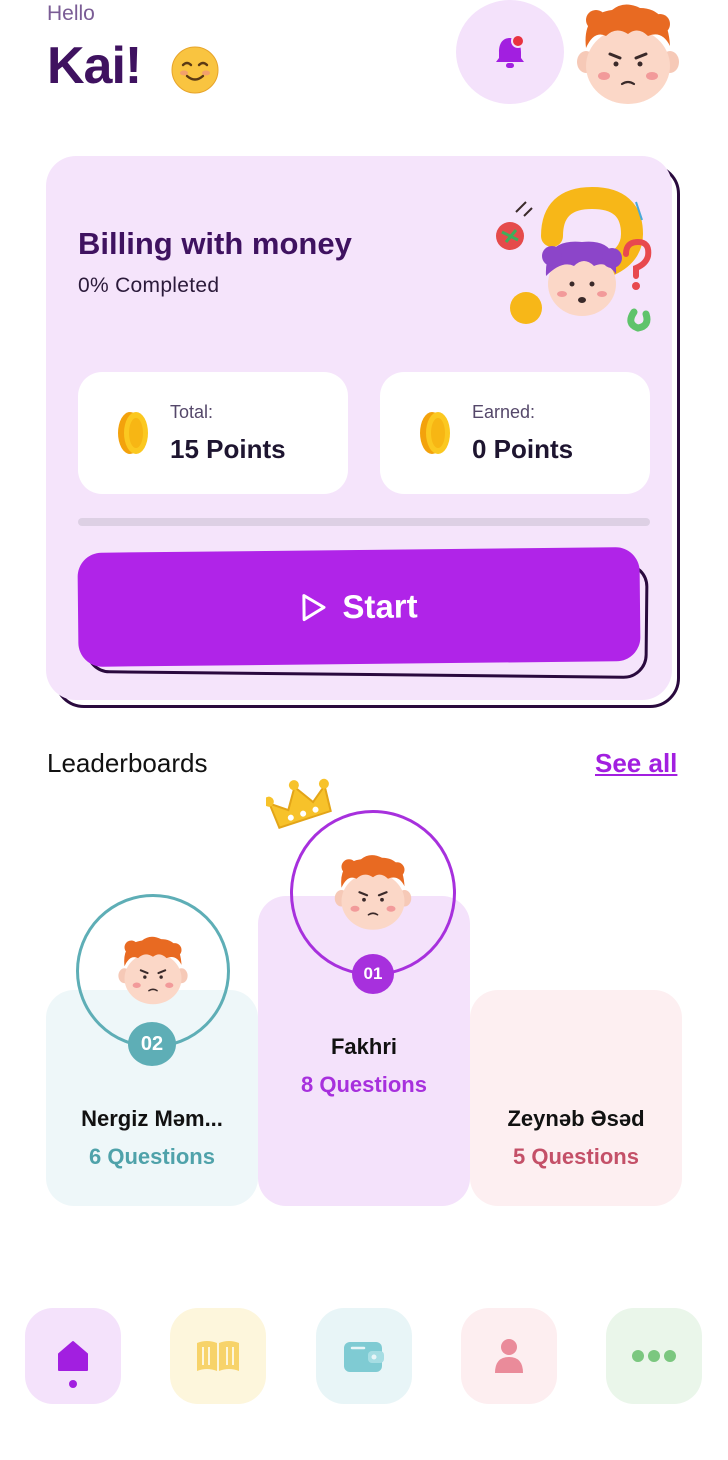 The image size is (728, 1460). I want to click on total-points-box: Total: 15 Points, so click(213, 433).